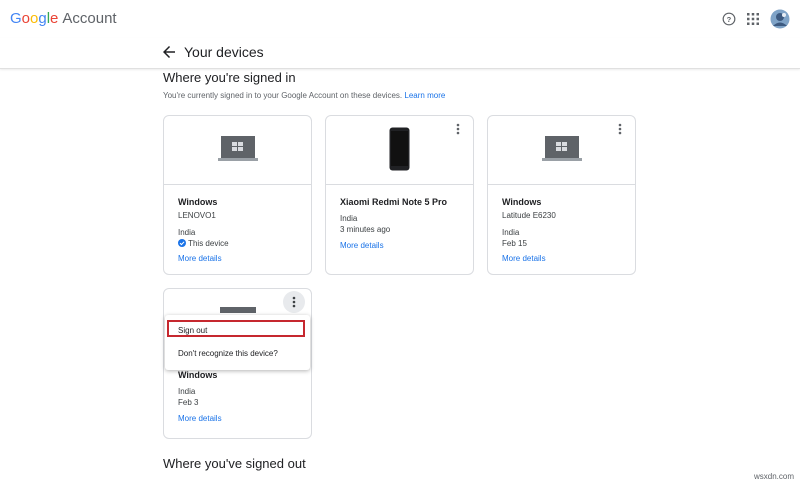 This screenshot has width=800, height=484. I want to click on back-arrow-icon, so click(169, 52).